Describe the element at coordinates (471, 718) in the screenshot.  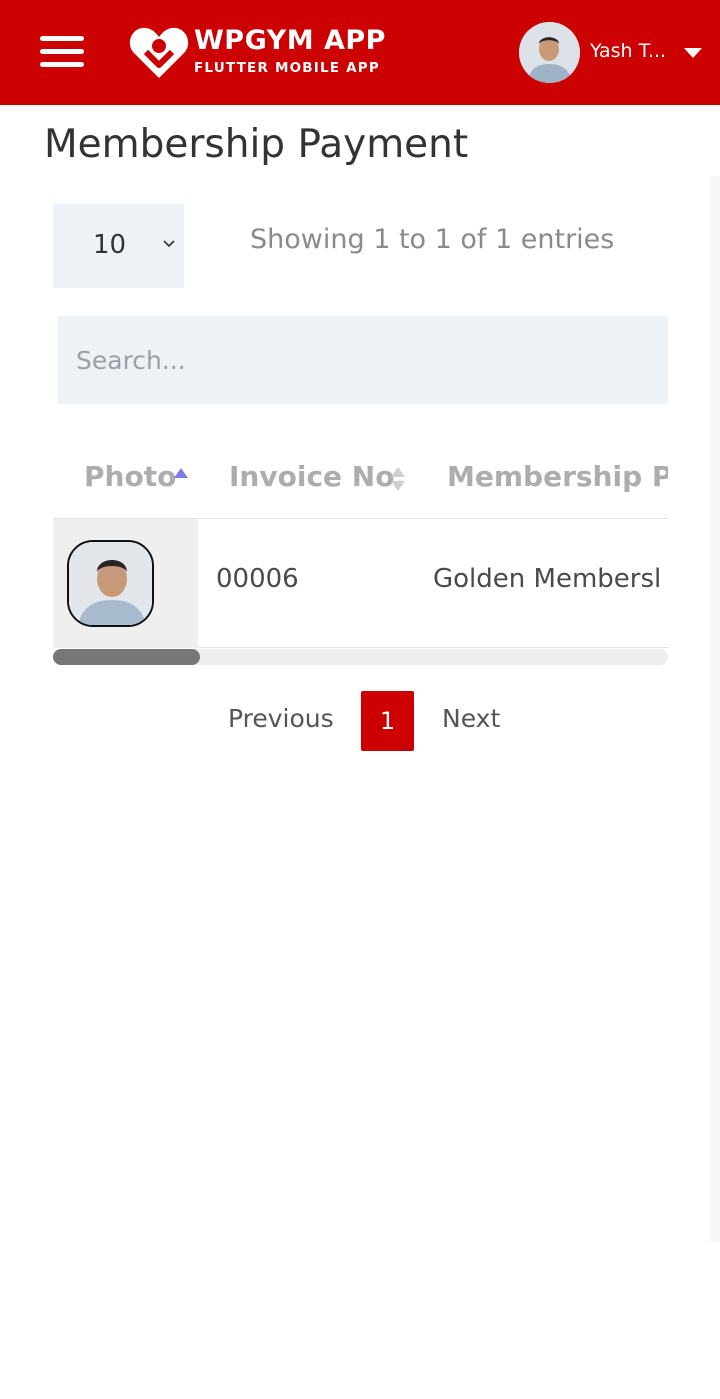
I see `next-page-button: Next` at that location.